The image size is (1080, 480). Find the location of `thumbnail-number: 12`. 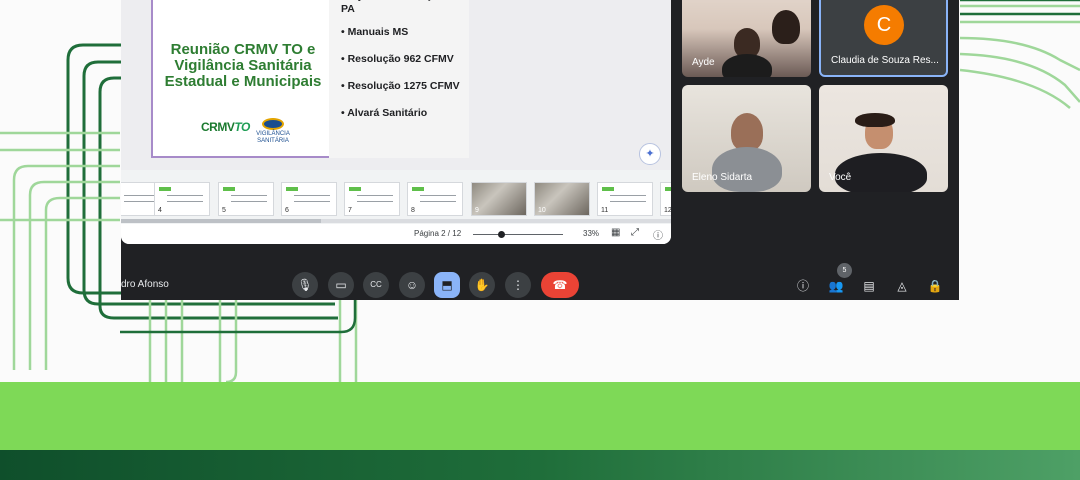

thumbnail-number: 12 is located at coordinates (667, 210).